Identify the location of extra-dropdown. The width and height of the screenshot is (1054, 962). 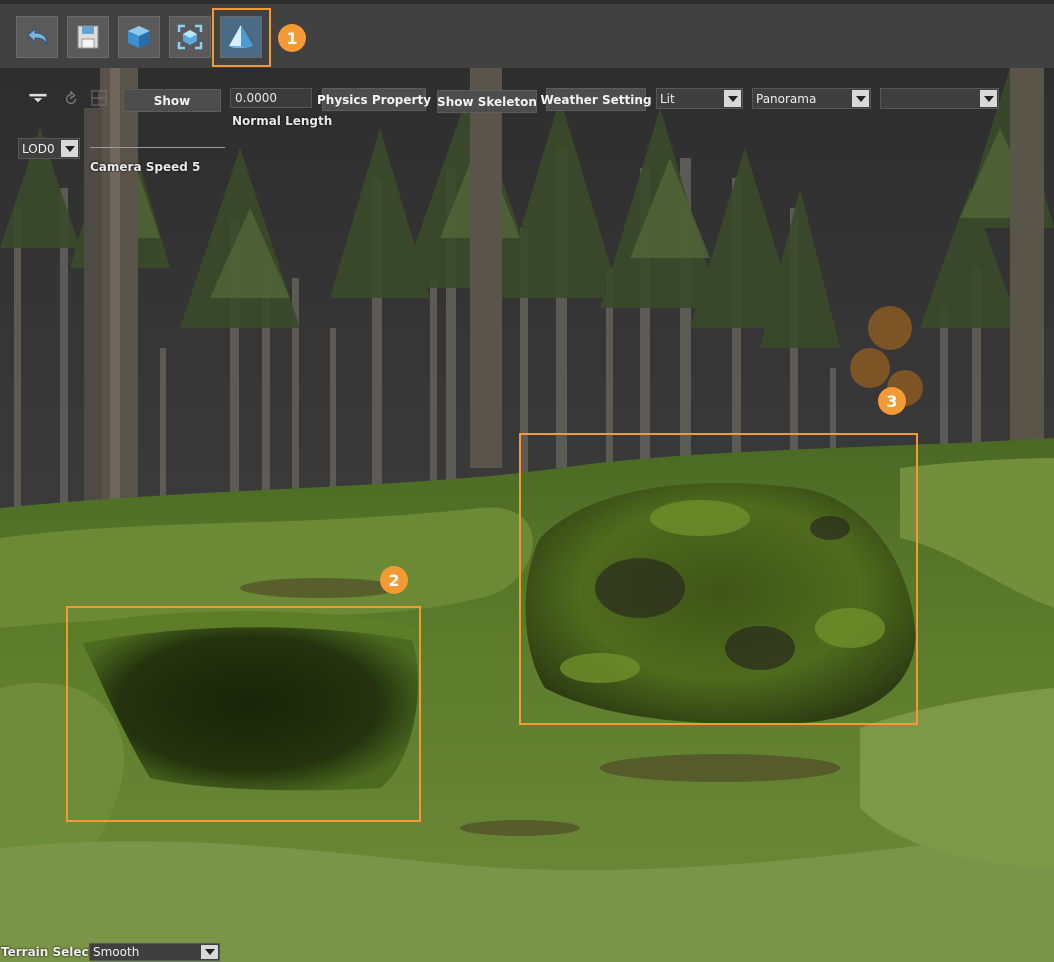
(939, 98).